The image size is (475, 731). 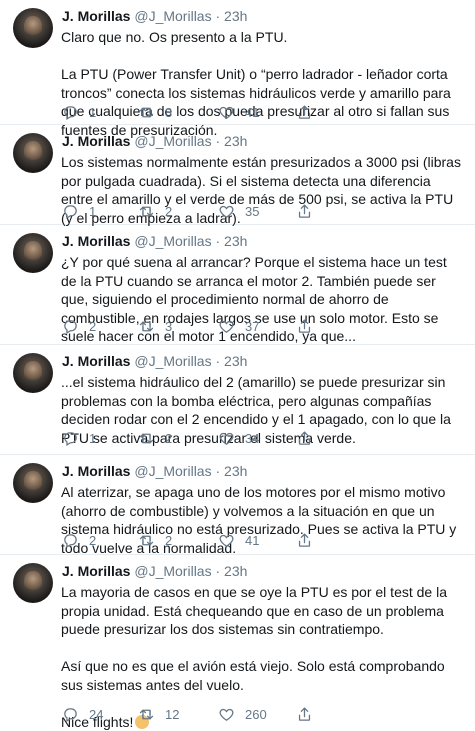 I want to click on like-count: 37, so click(x=252, y=326).